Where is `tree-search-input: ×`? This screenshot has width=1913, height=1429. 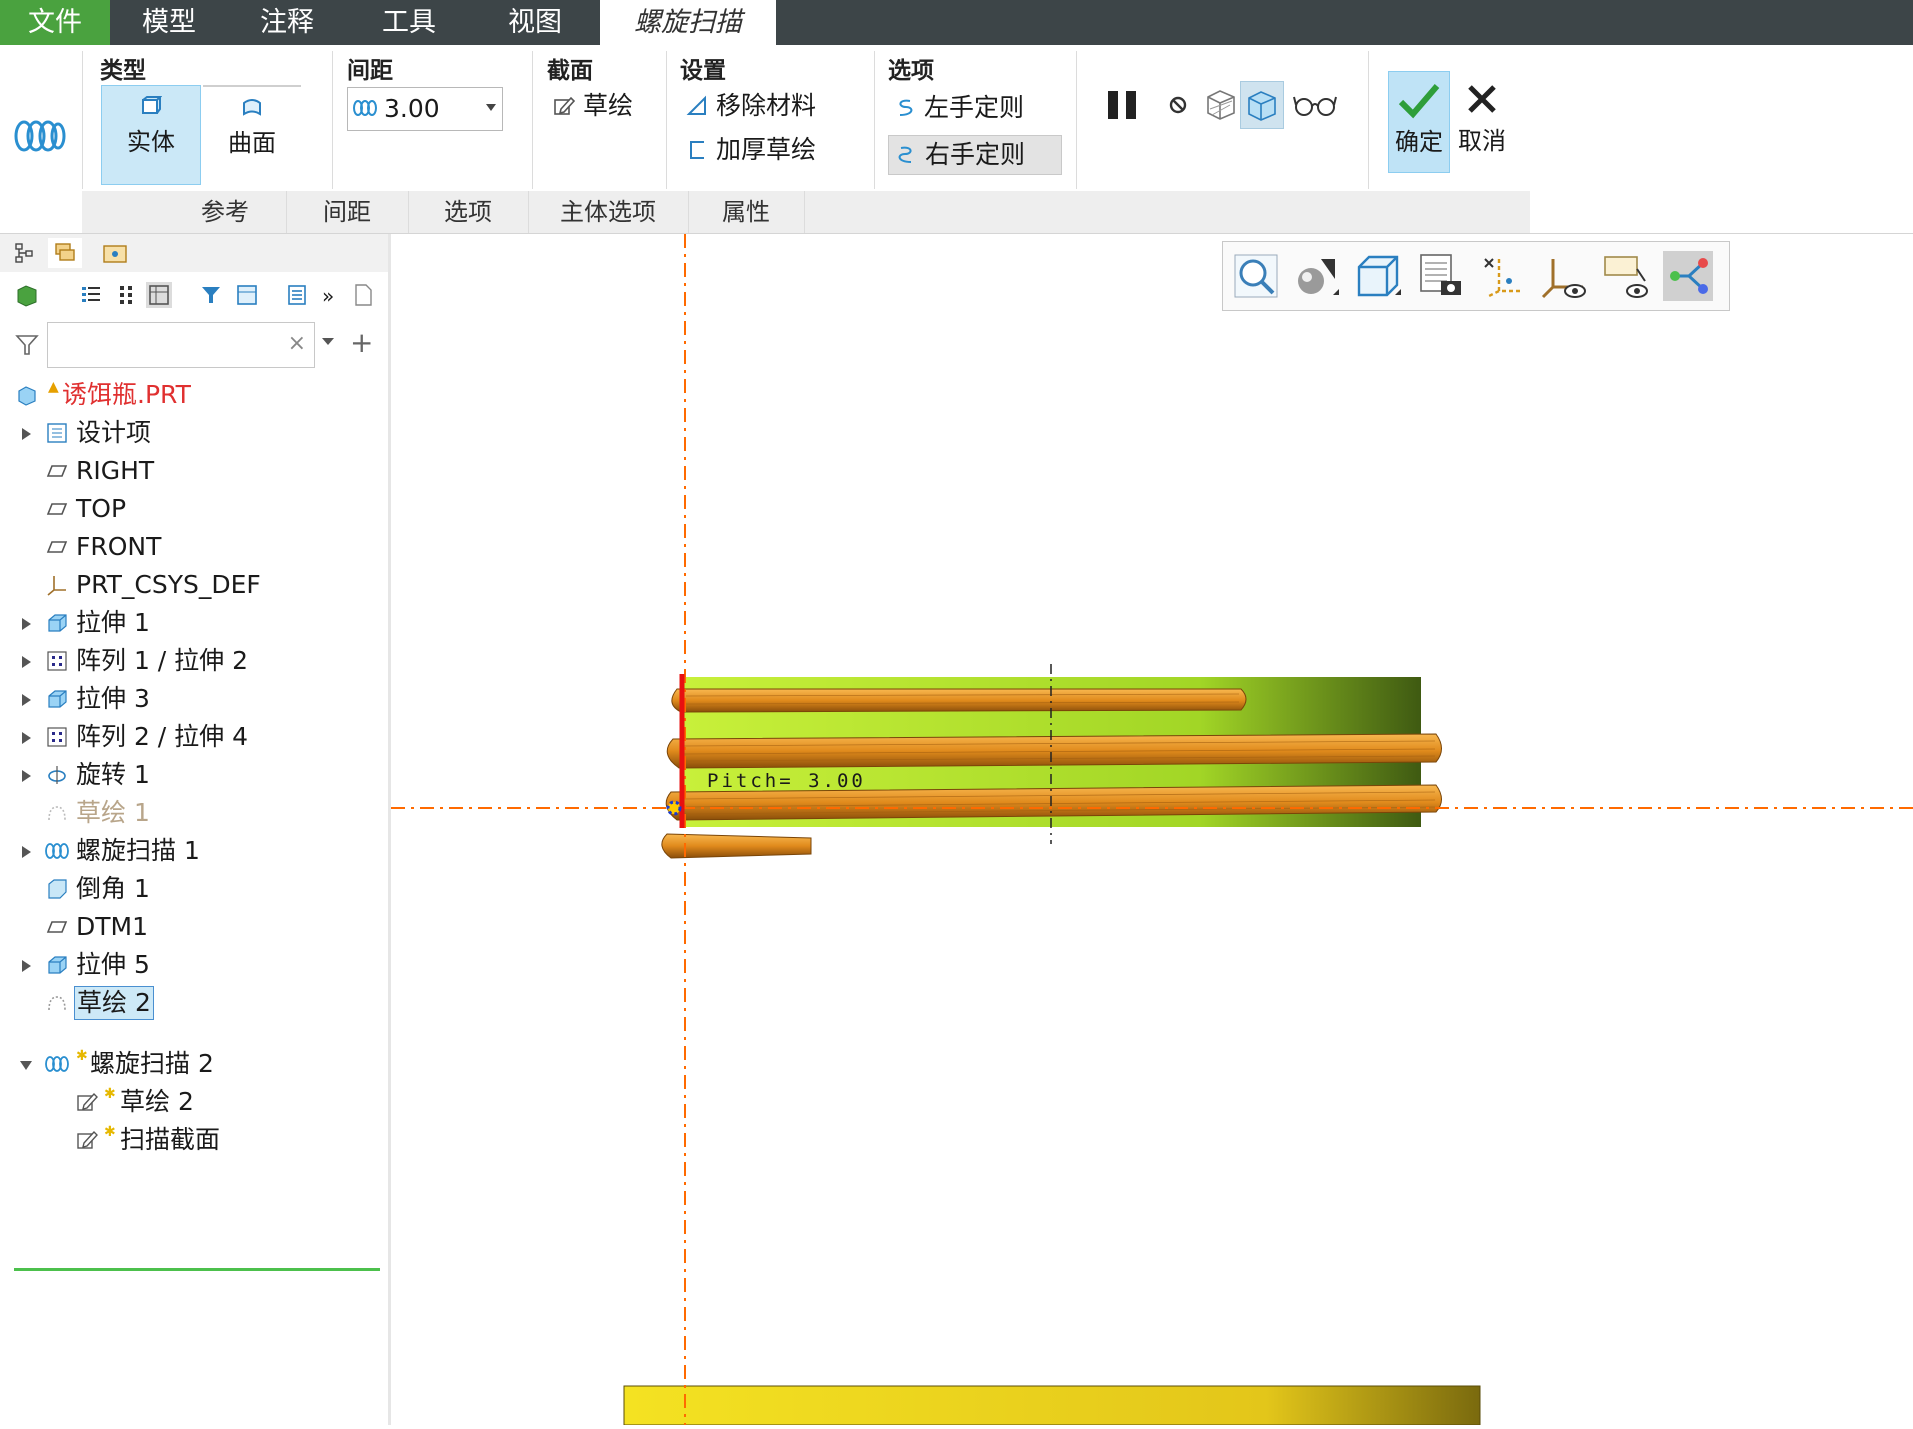 tree-search-input: × is located at coordinates (181, 345).